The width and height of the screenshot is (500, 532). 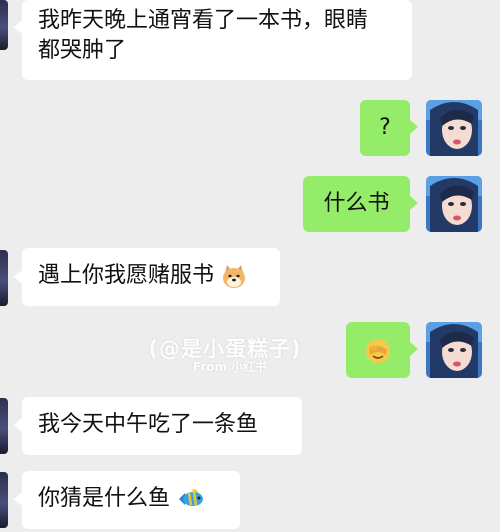 I want to click on tropical-fish-icon, so click(x=191, y=498).